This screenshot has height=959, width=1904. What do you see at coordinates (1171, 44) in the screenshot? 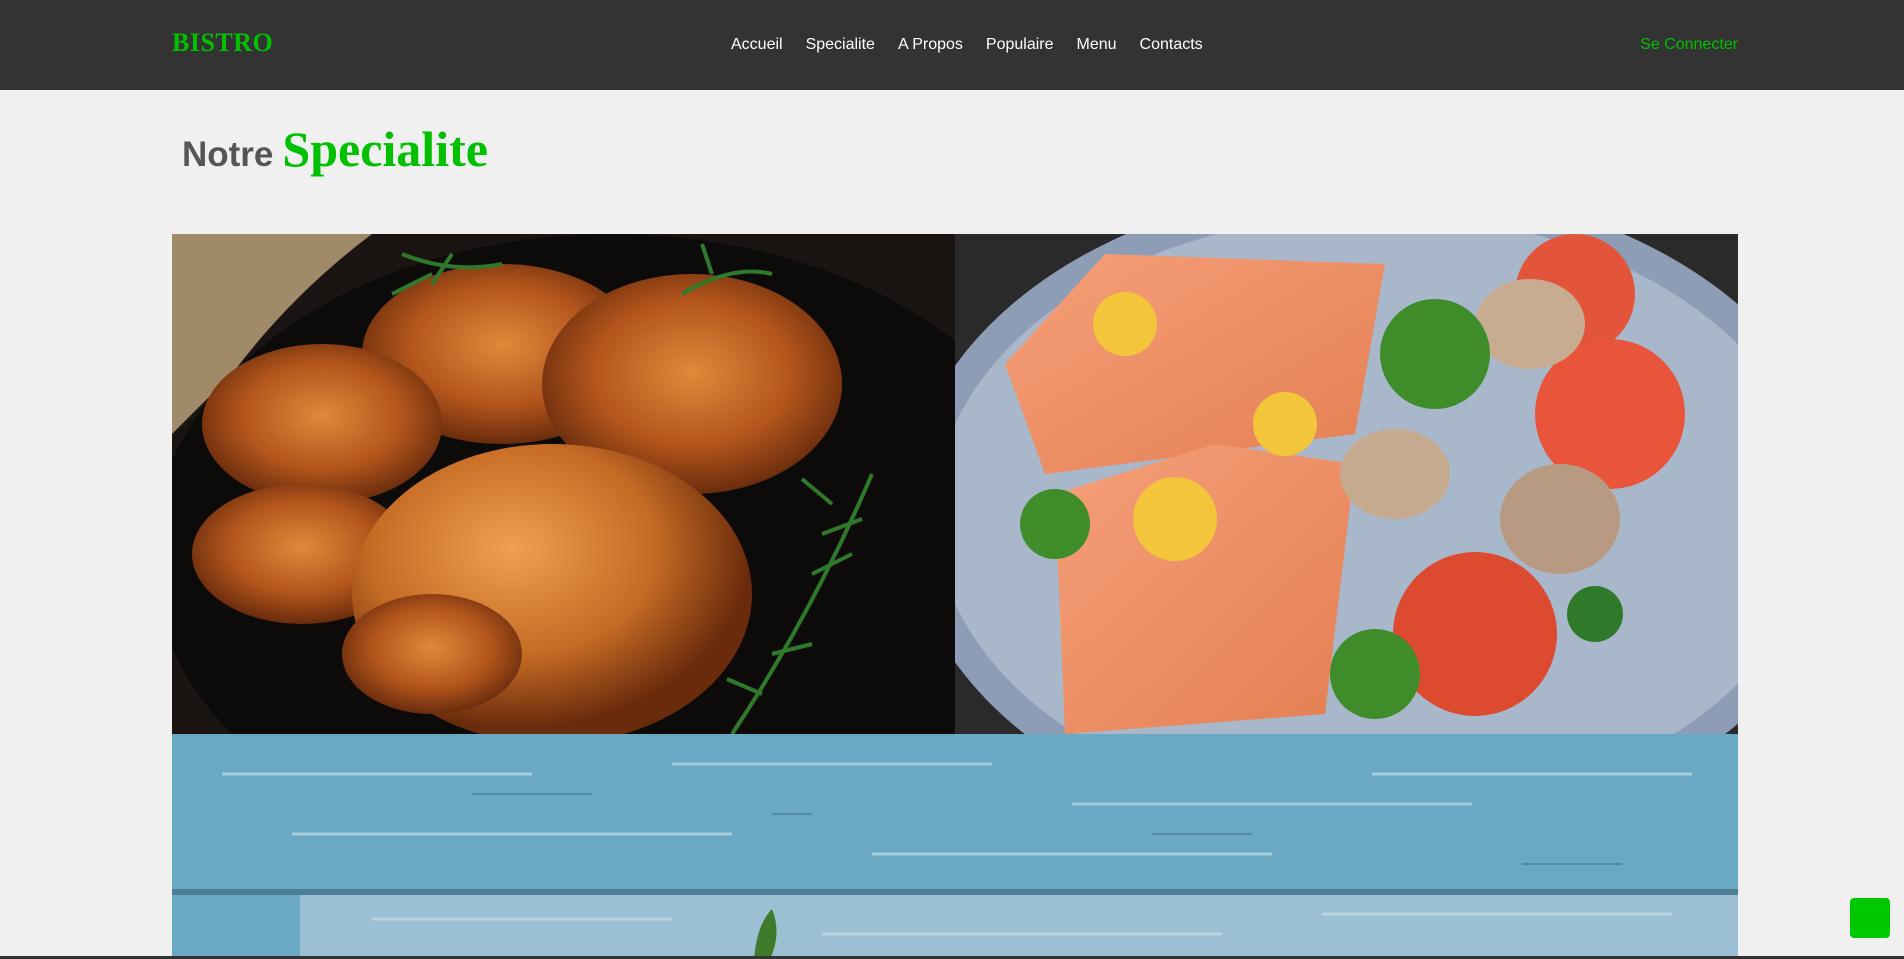
I see `nav-link-contacts: Contacts` at bounding box center [1171, 44].